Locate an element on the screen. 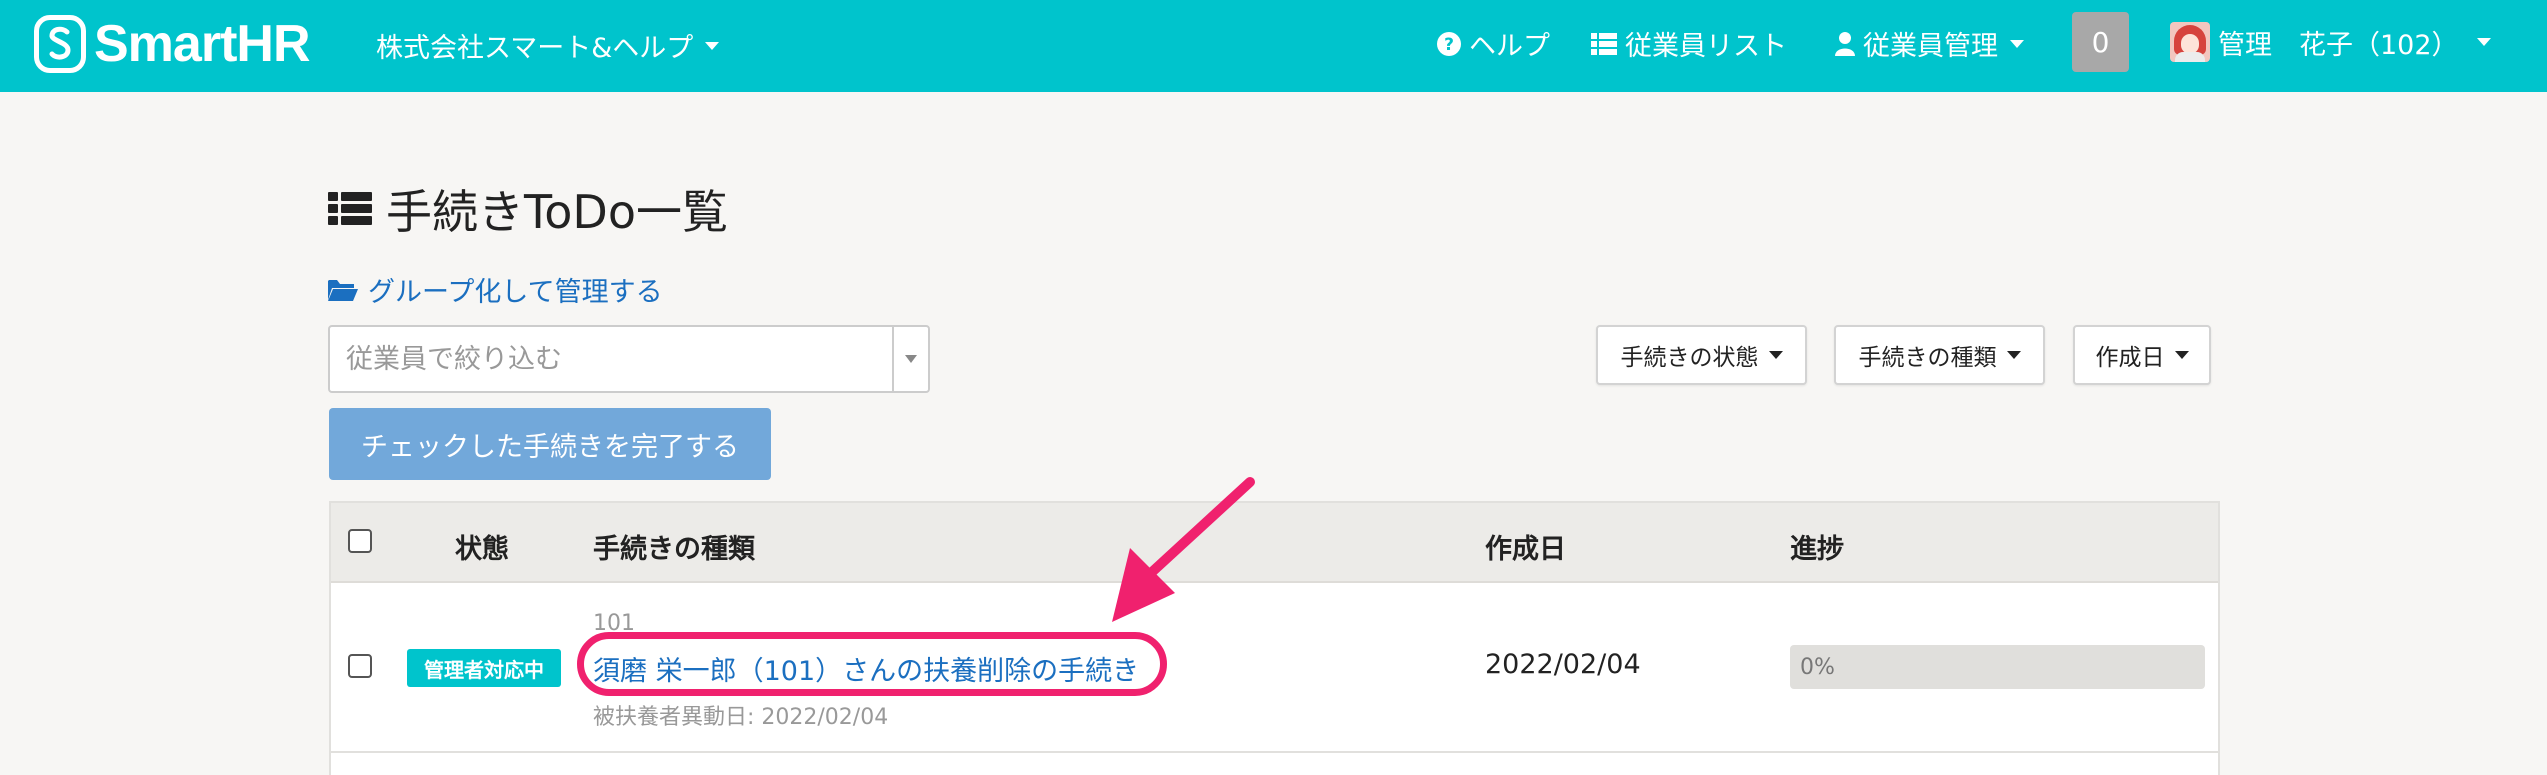 This screenshot has width=2547, height=775. status-filter-button: 手続きの状態 is located at coordinates (1701, 355).